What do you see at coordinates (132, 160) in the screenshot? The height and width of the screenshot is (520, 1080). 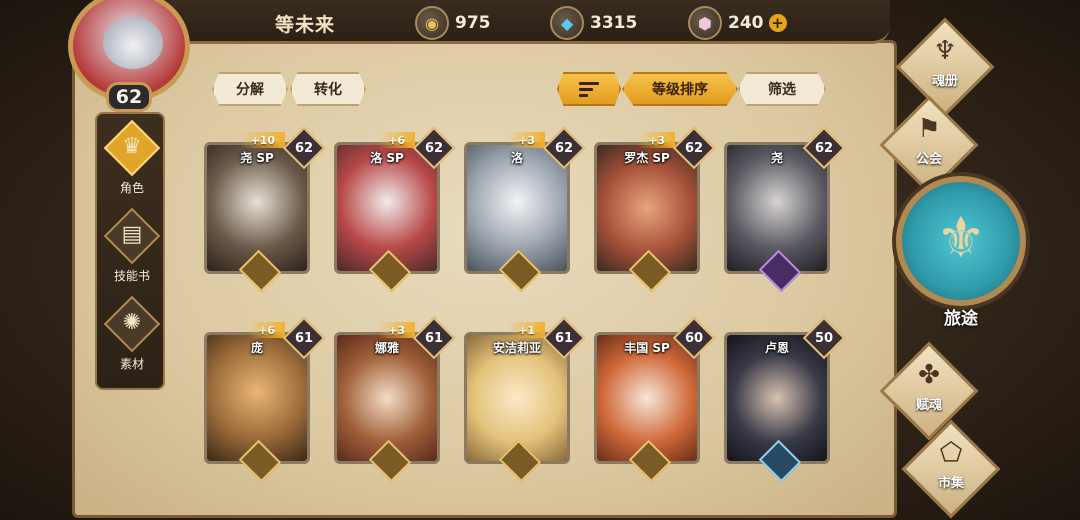 I see `sidenav-item-character: ♛ 角色` at bounding box center [132, 160].